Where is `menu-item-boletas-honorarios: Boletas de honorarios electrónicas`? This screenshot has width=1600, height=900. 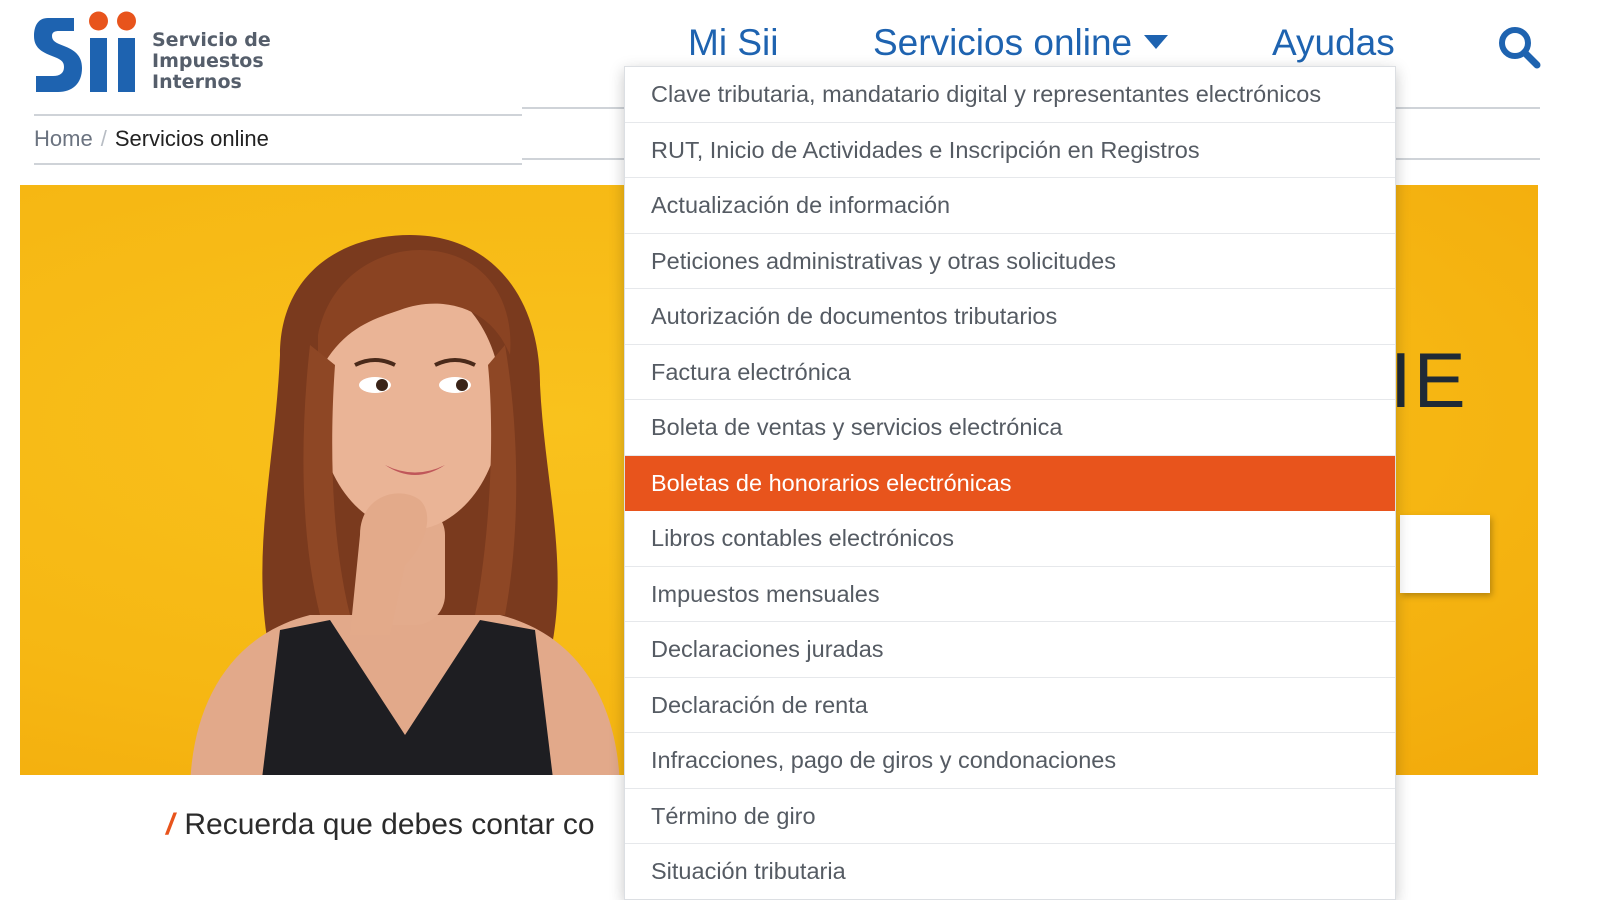 menu-item-boletas-honorarios: Boletas de honorarios electrónicas is located at coordinates (1010, 483).